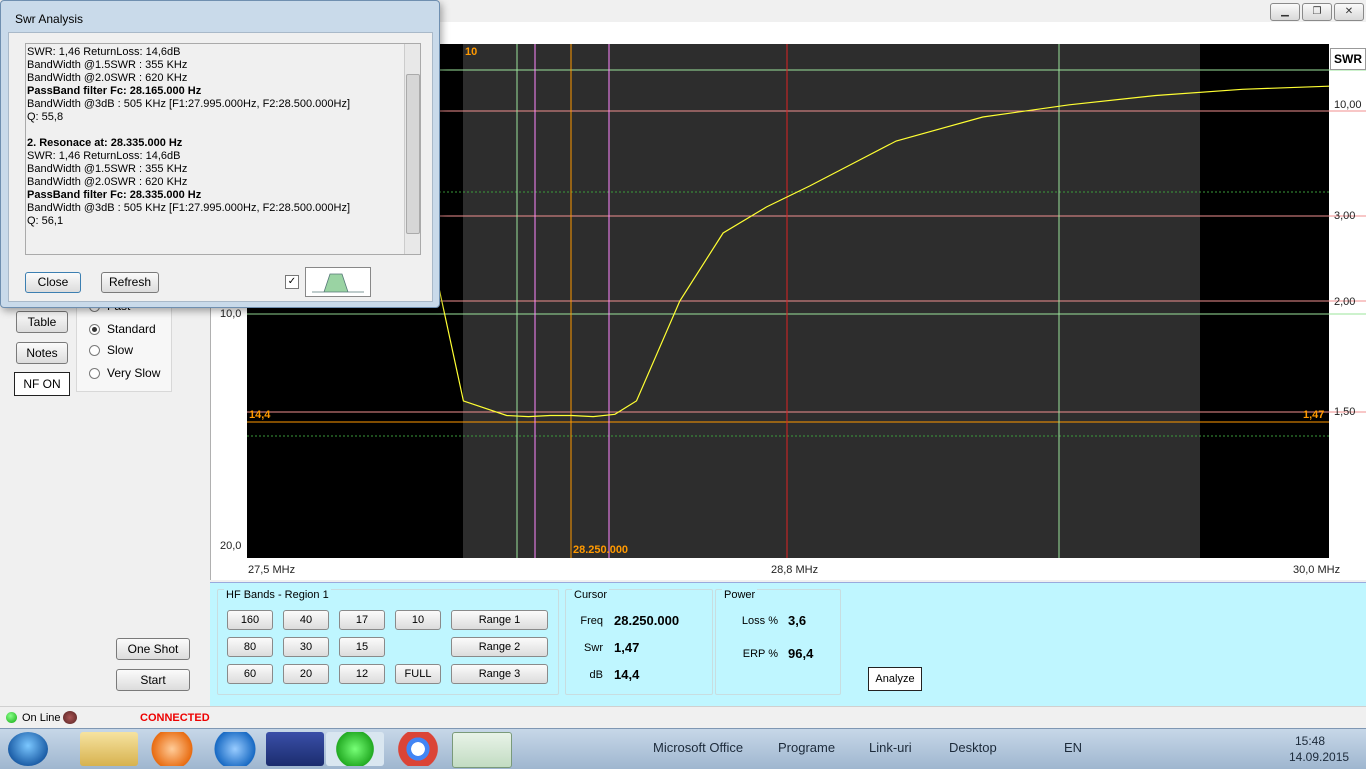 Image resolution: width=1366 pixels, height=769 pixels. Describe the element at coordinates (593, 648) in the screenshot. I see `cursor-swr-label: Swr` at that location.